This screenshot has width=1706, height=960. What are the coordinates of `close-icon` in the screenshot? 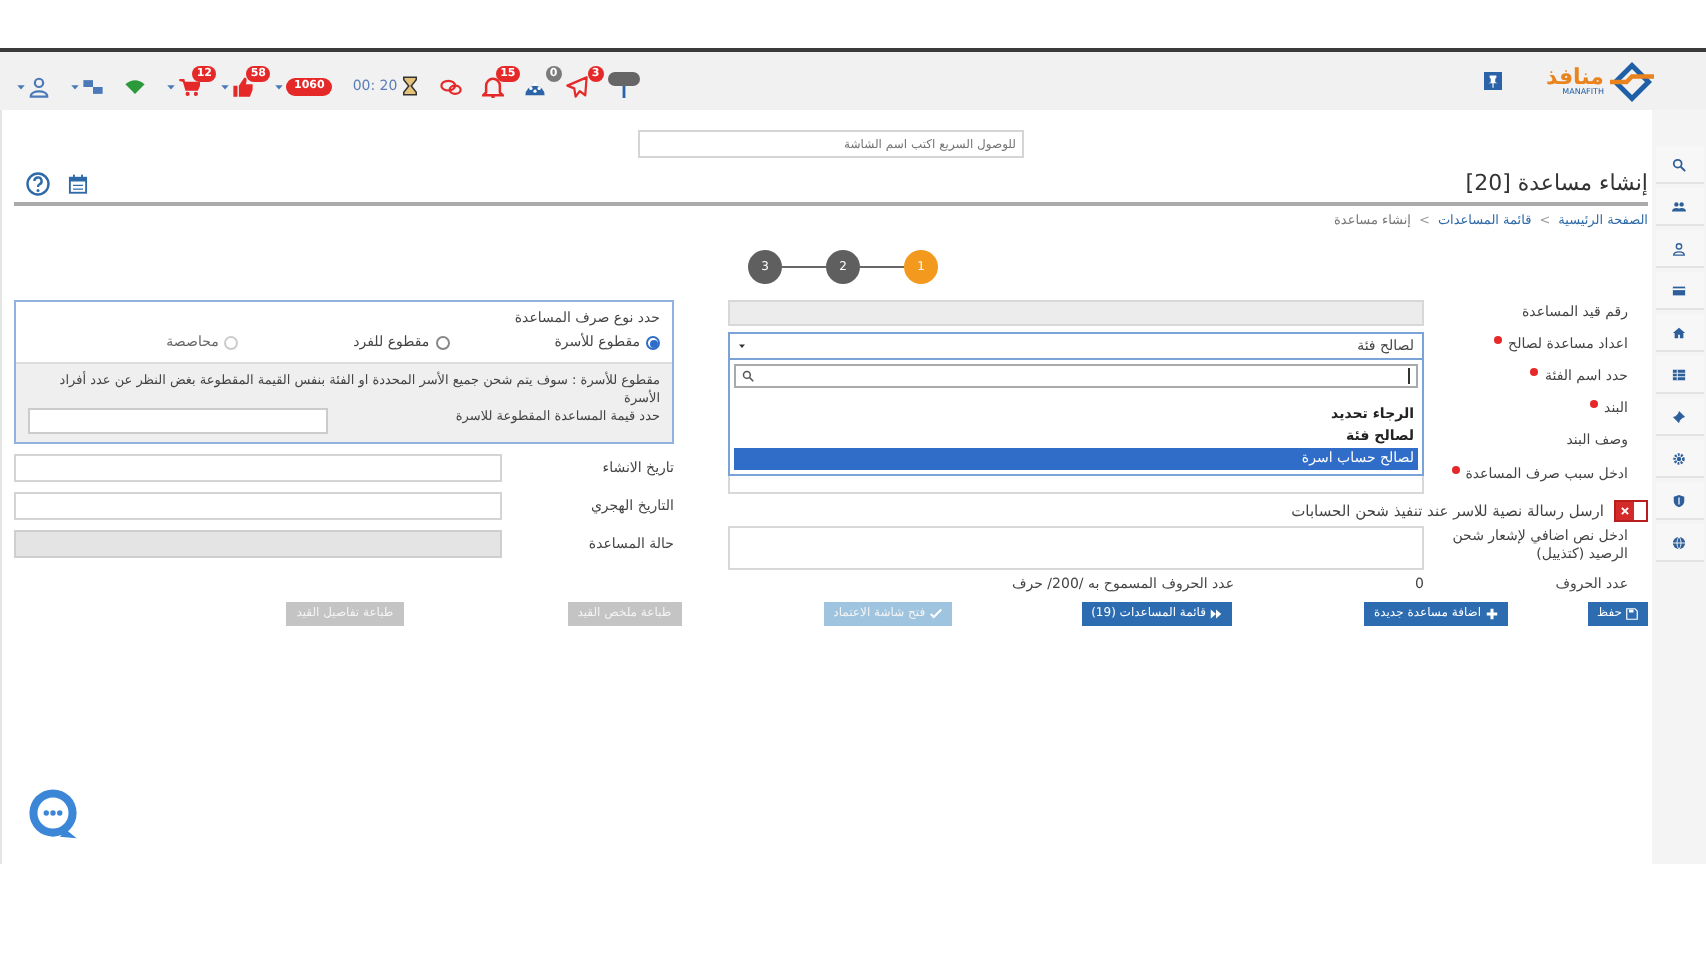 It's located at (1625, 510).